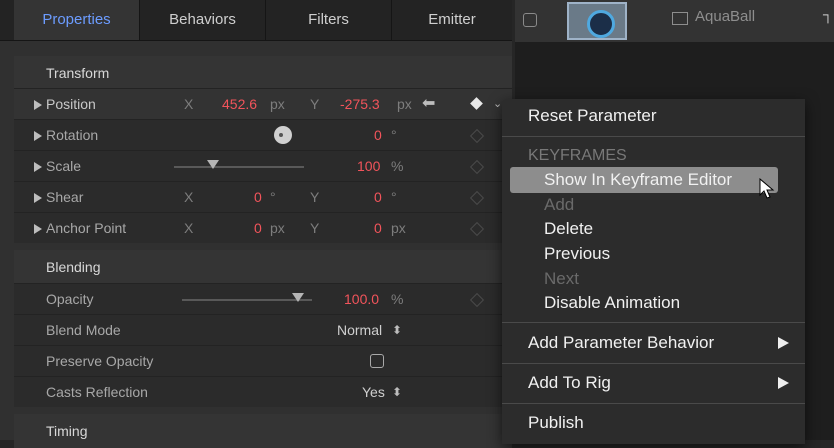 The height and width of the screenshot is (448, 834). Describe the element at coordinates (577, 254) in the screenshot. I see `menu-item-previous: Previous` at that location.